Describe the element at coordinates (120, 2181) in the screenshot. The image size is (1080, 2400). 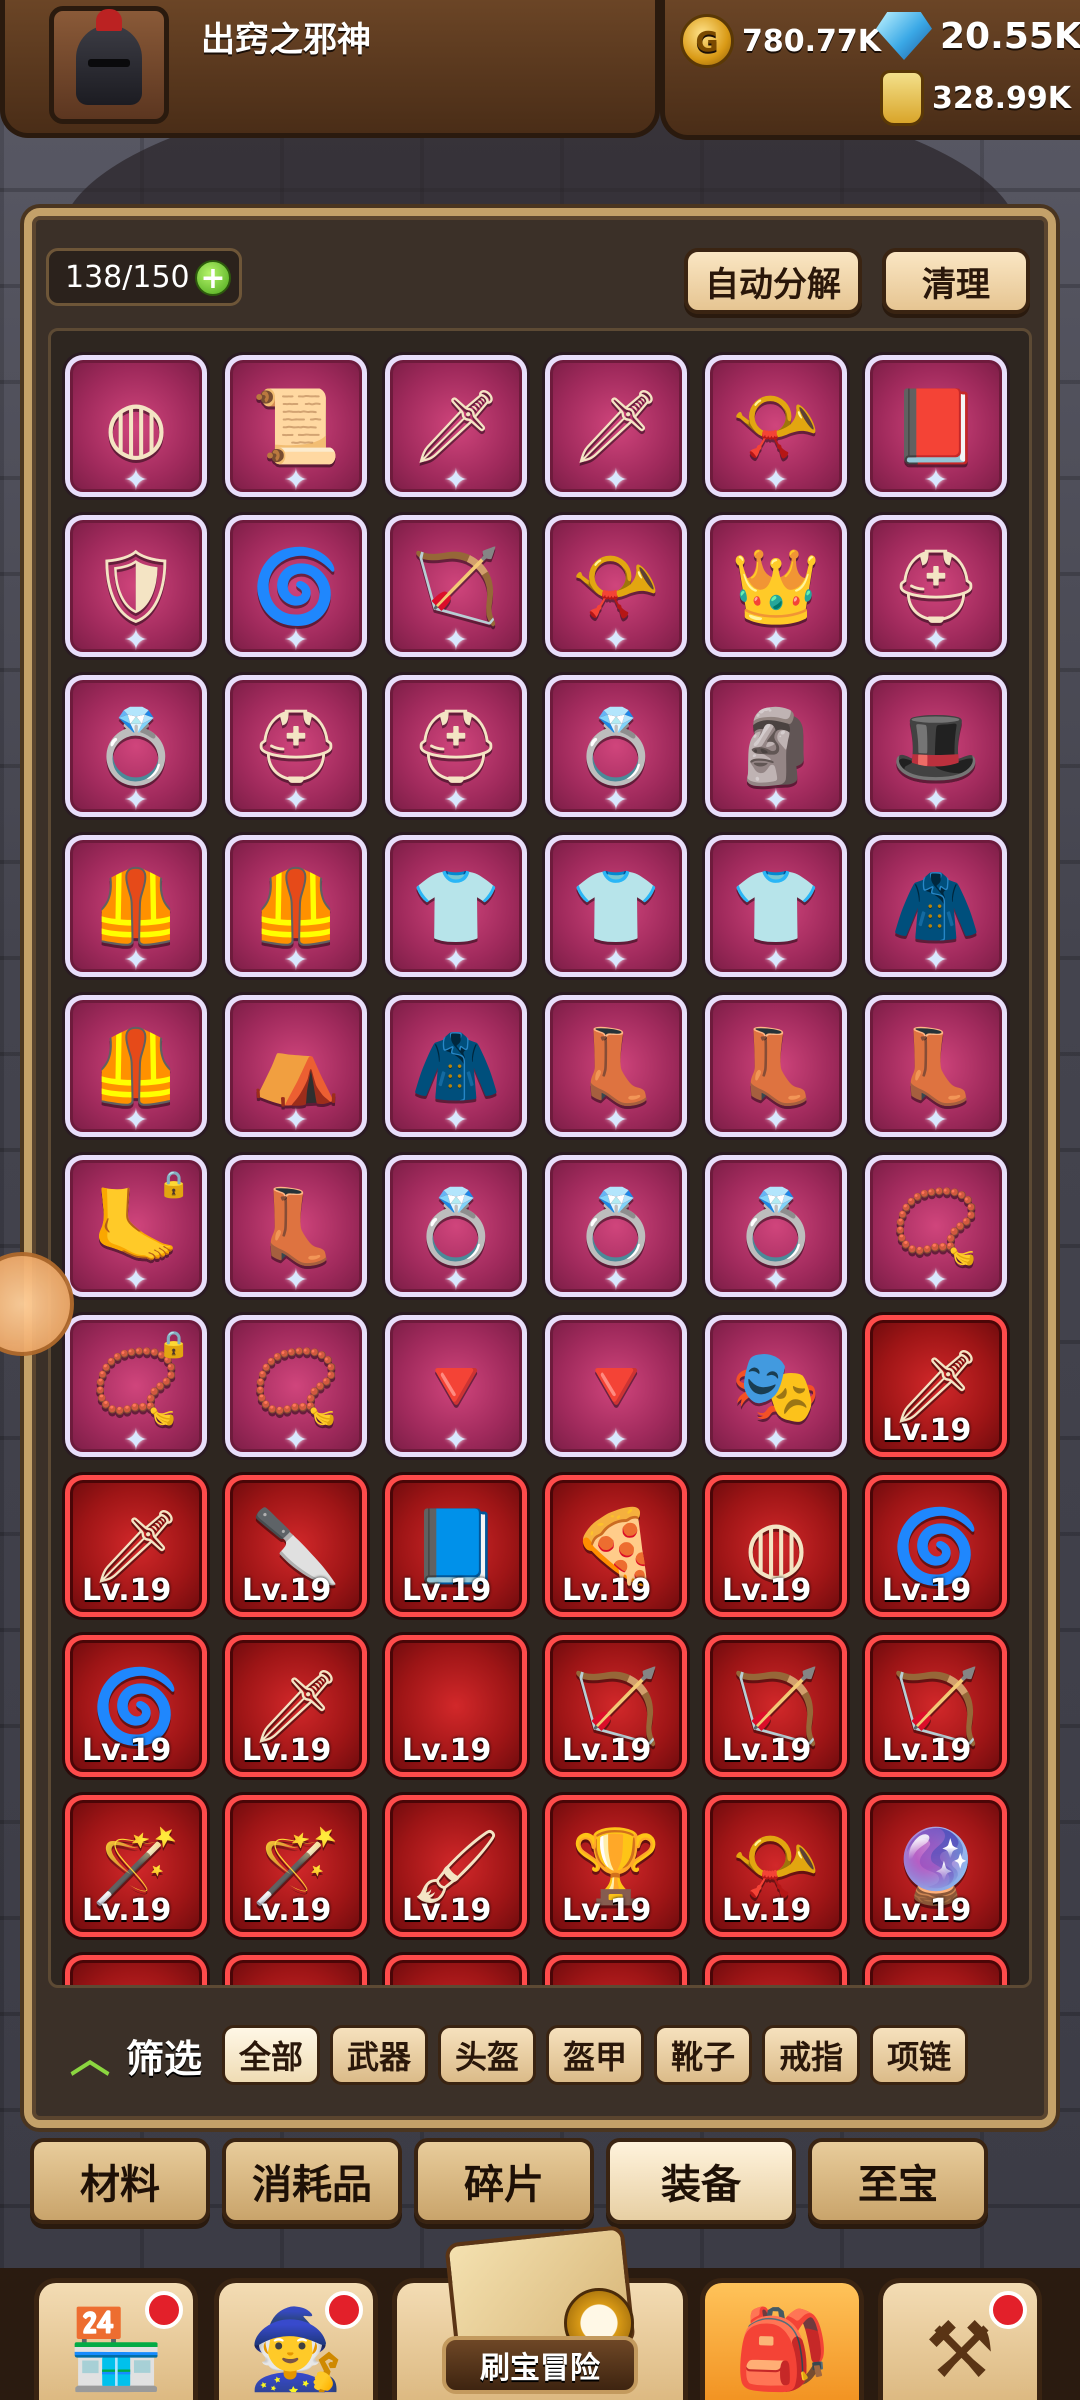
I see `category-tab: 材料` at that location.